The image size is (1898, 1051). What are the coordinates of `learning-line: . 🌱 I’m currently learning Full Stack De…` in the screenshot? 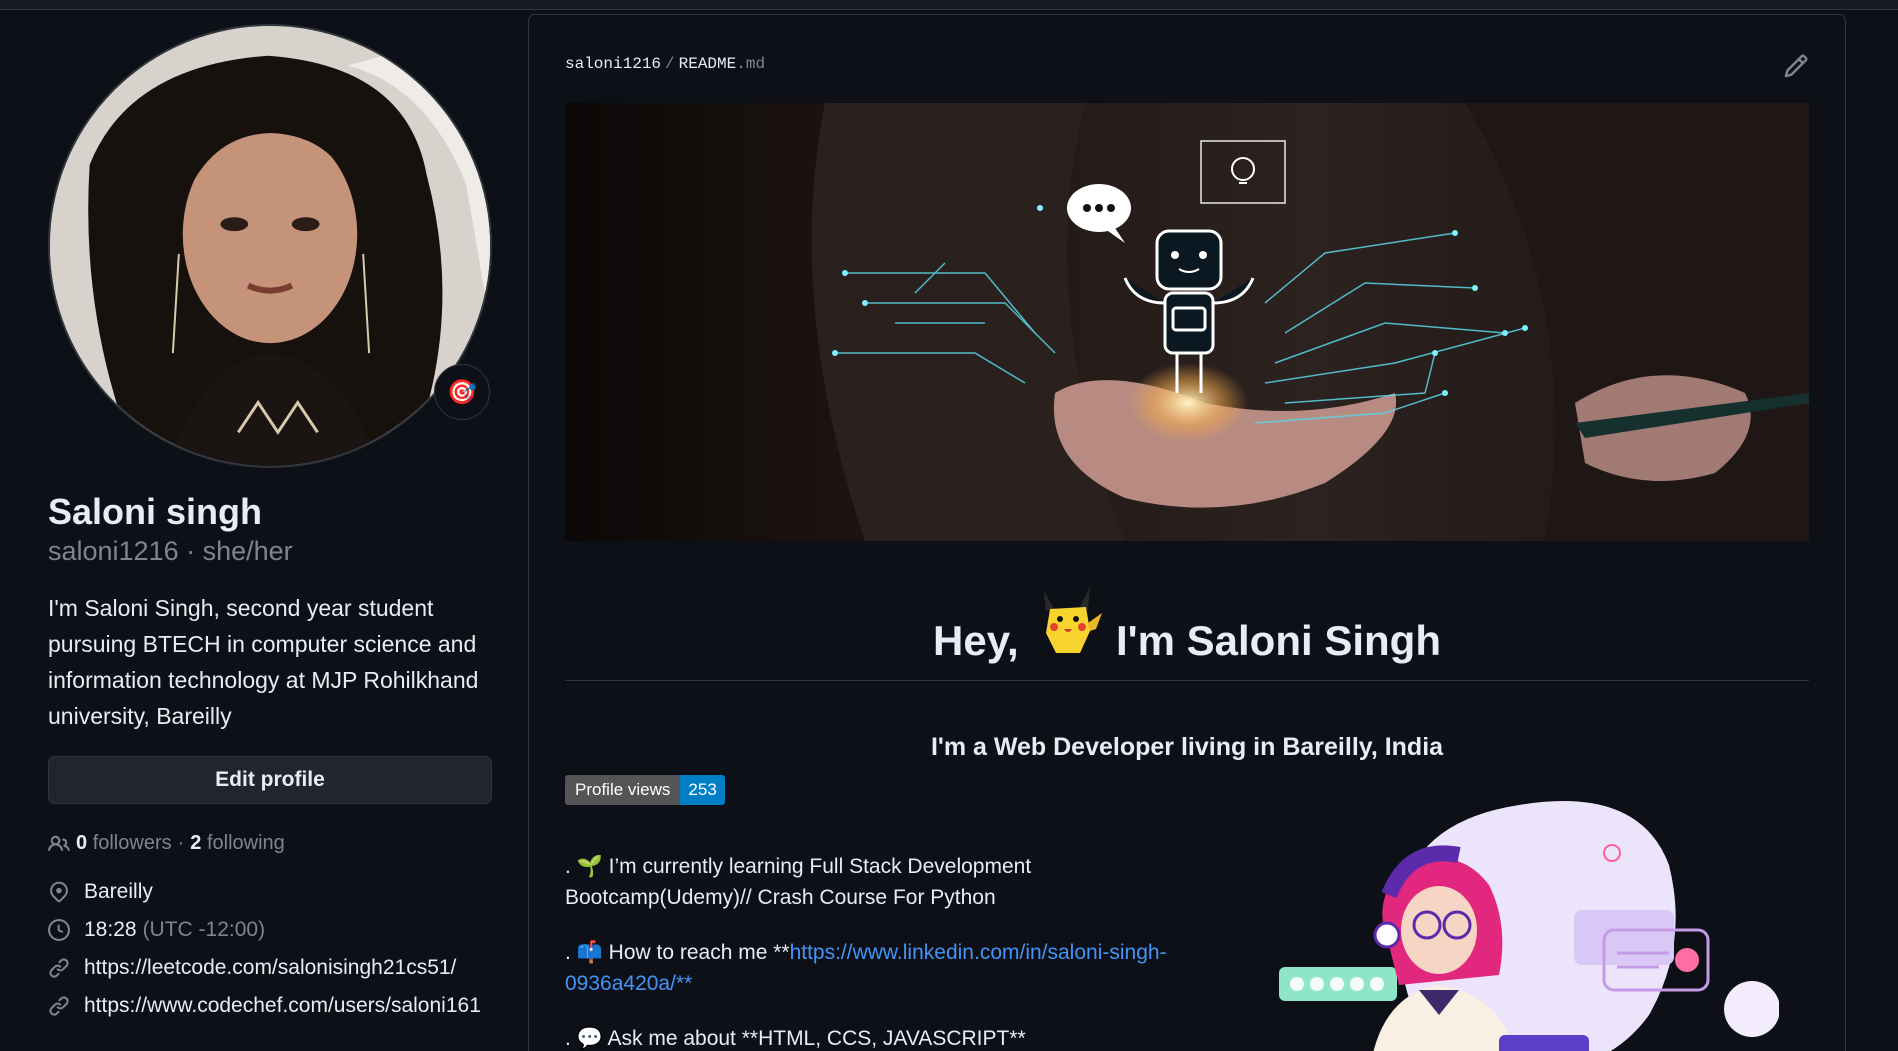 It's located at (798, 882).